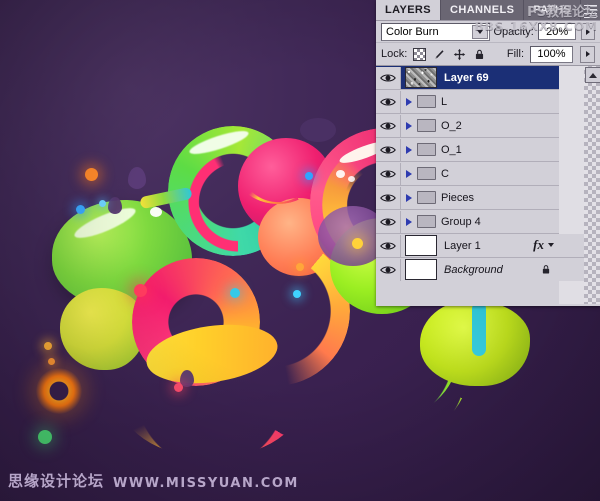 Image resolution: width=600 pixels, height=501 pixels. What do you see at coordinates (479, 31) in the screenshot?
I see `chevron-down-icon` at bounding box center [479, 31].